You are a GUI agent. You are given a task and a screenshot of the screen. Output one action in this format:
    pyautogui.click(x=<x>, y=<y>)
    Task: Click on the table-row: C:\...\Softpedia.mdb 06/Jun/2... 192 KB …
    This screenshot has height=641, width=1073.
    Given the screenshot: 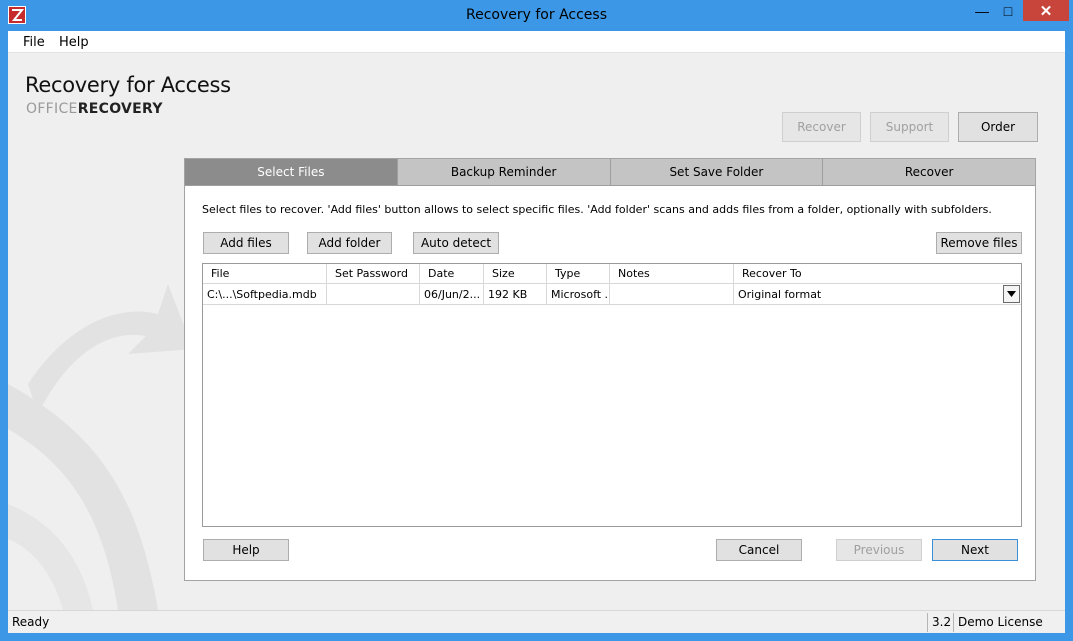 What is the action you would take?
    pyautogui.click(x=612, y=294)
    